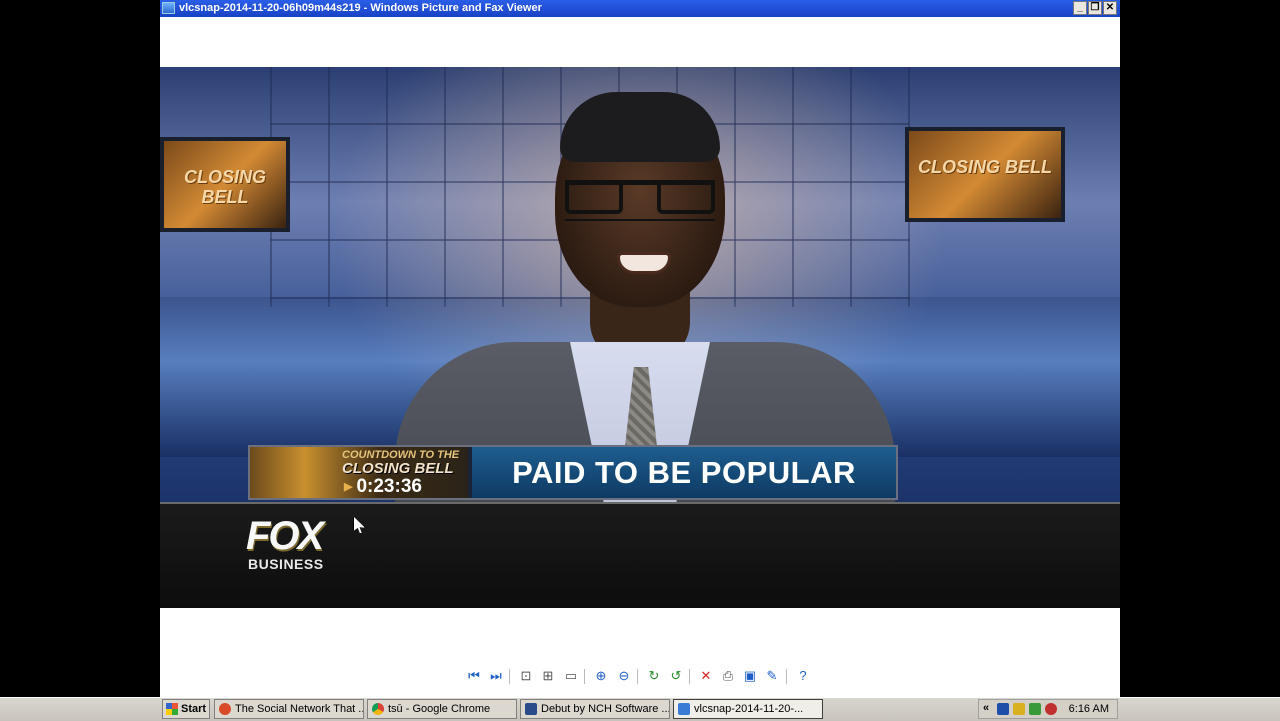 This screenshot has height=721, width=1280. I want to click on antivirus-icon, so click(1035, 709).